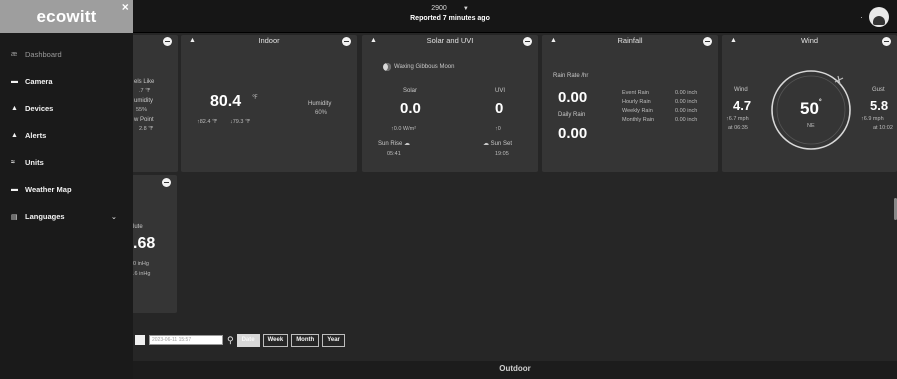 Image resolution: width=897 pixels, height=379 pixels. What do you see at coordinates (573, 133) in the screenshot?
I see `daily-rain-value: 0.00` at bounding box center [573, 133].